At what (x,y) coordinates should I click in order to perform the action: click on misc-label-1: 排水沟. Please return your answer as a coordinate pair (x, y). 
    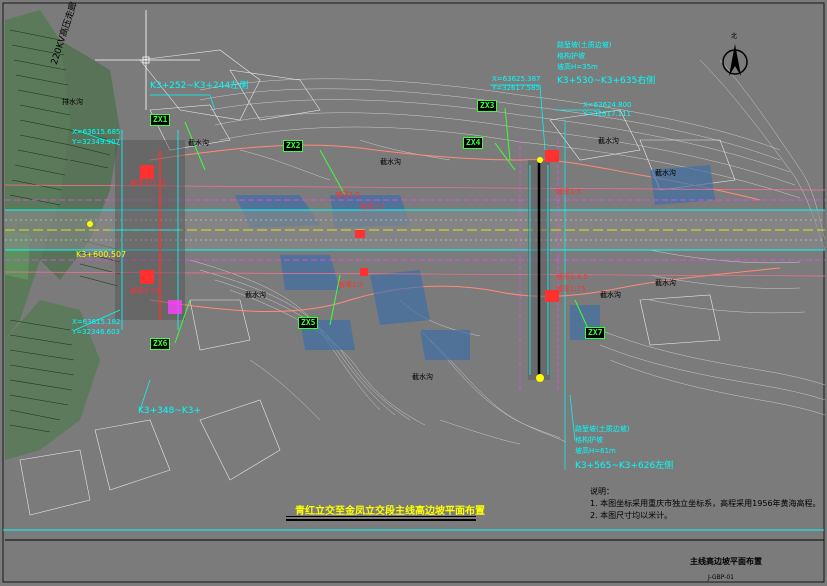
    Looking at the image, I should click on (72, 102).